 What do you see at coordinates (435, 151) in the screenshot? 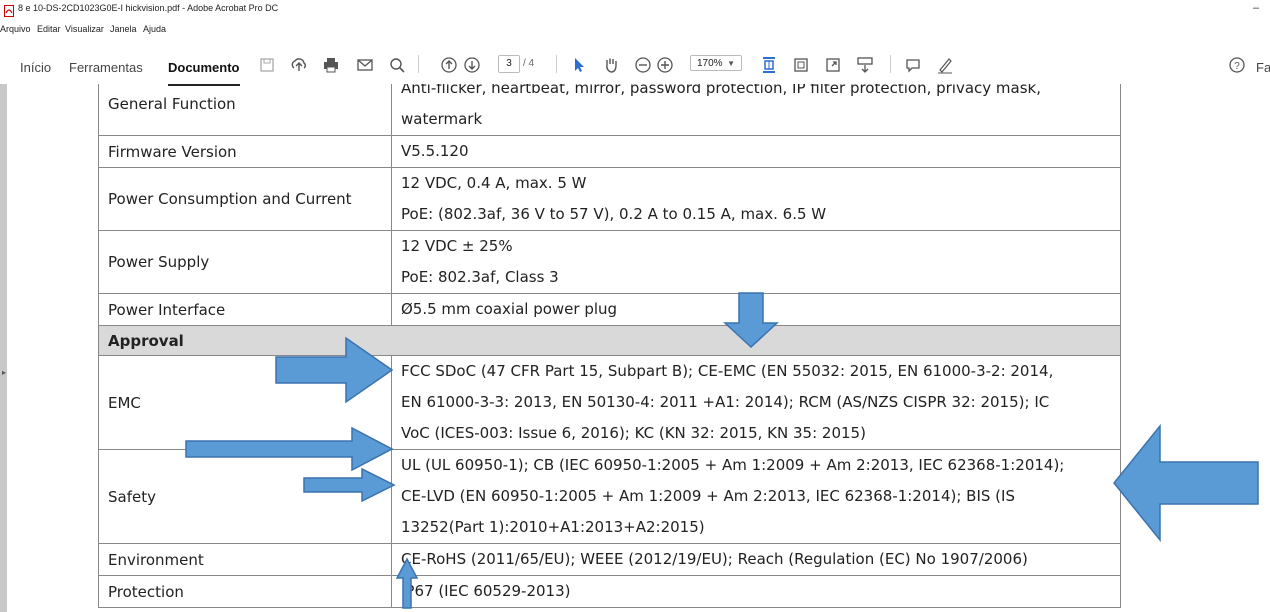
I see `spec-value-line: V5.5.120` at bounding box center [435, 151].